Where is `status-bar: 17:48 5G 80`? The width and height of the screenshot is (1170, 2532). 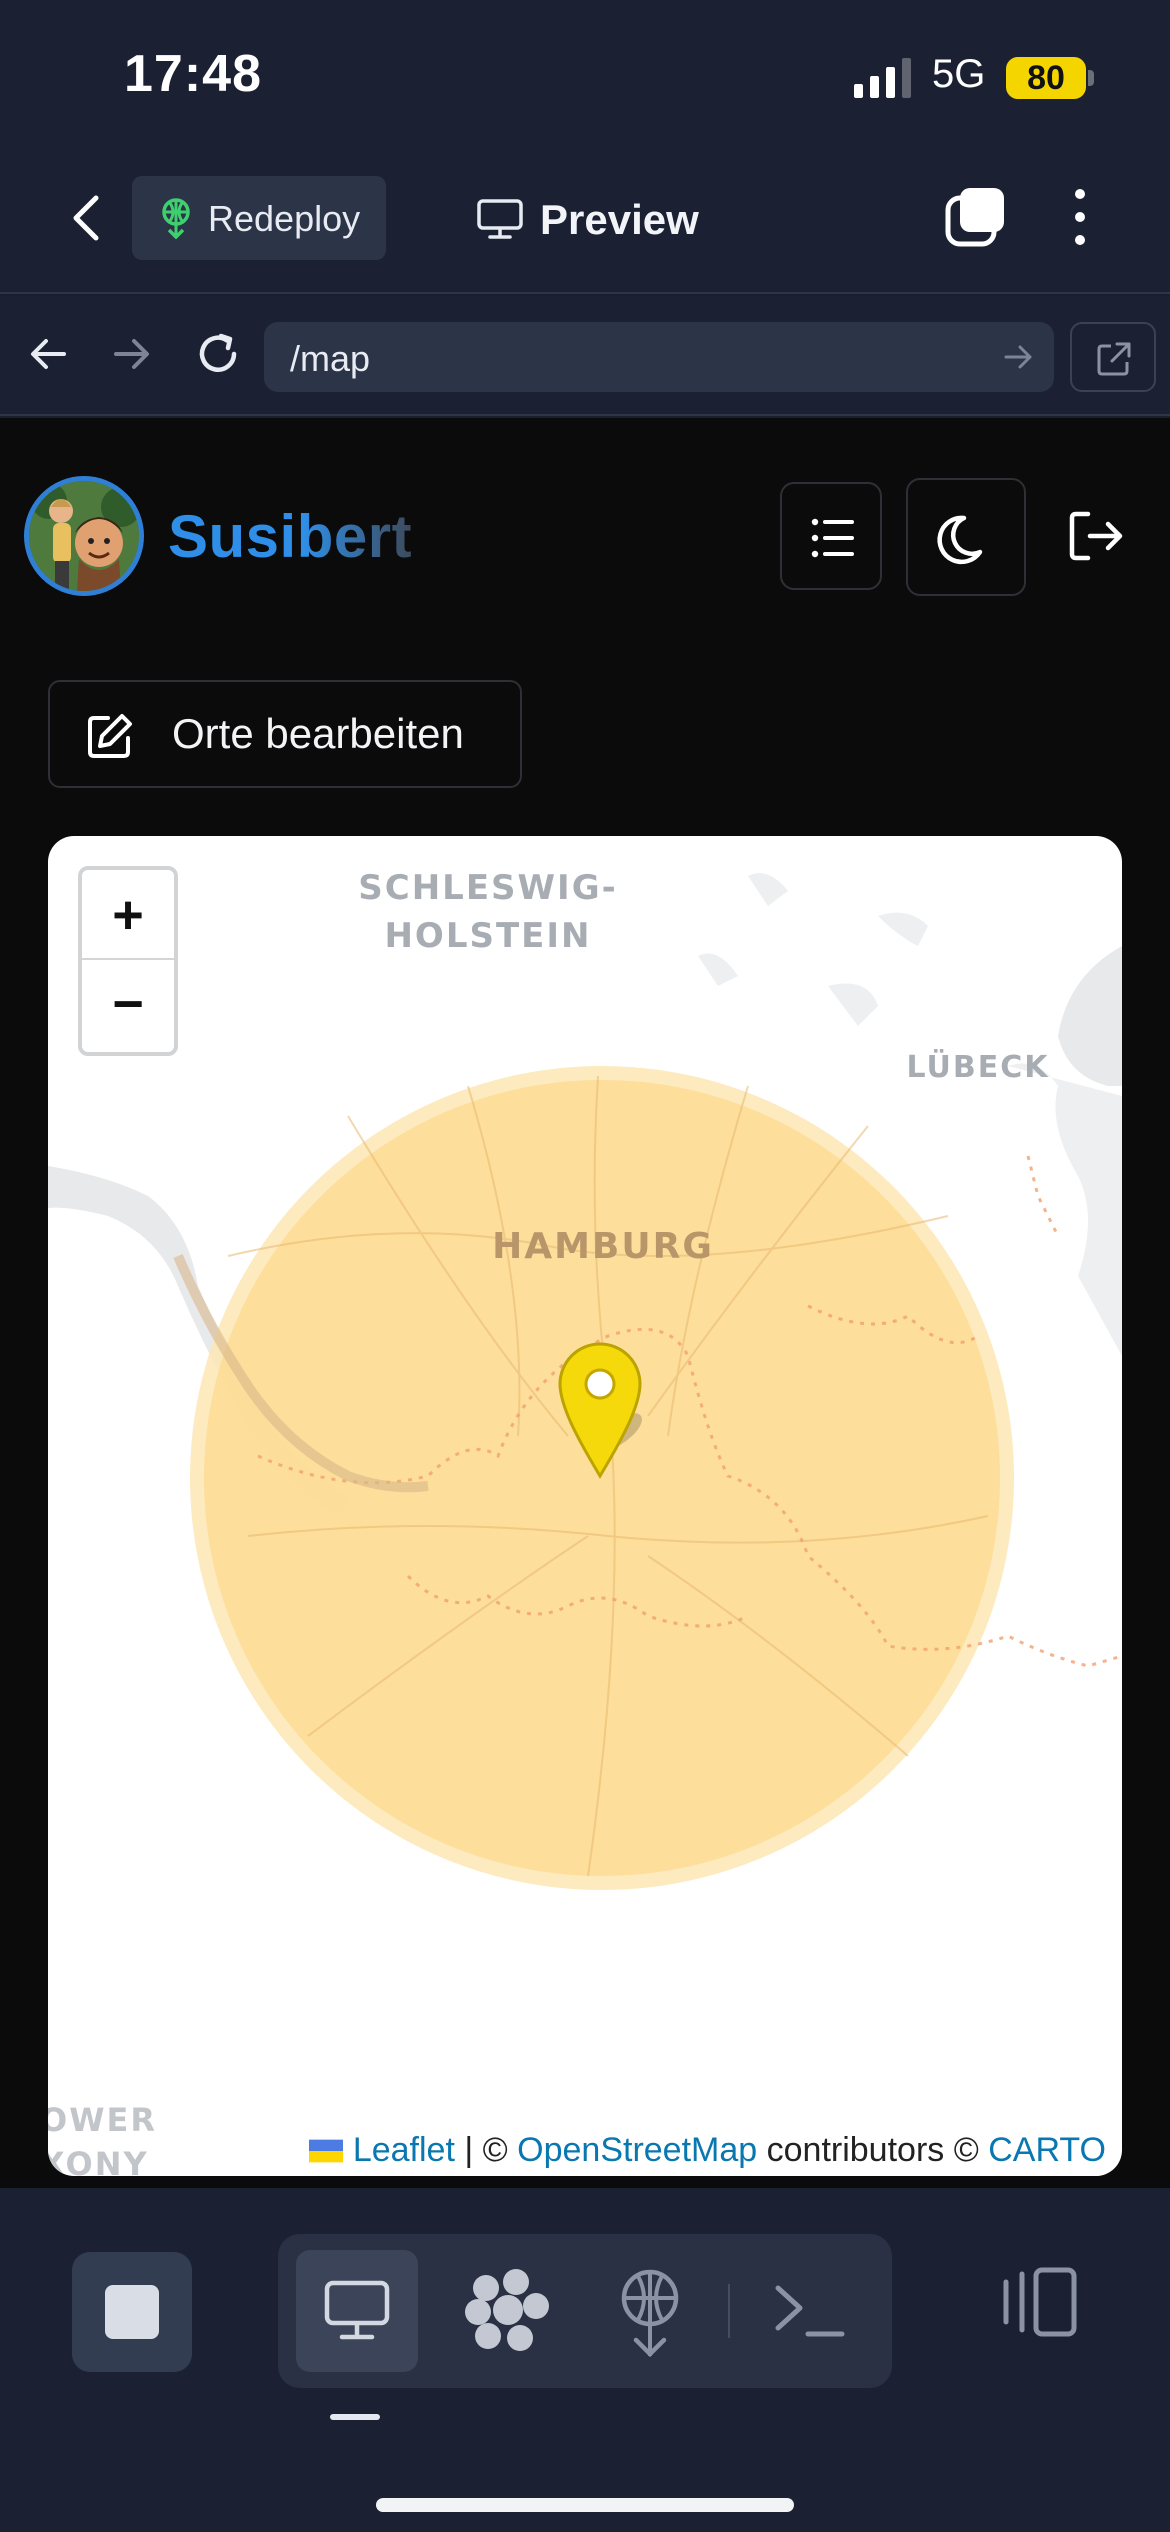 status-bar: 17:48 5G 80 is located at coordinates (585, 75).